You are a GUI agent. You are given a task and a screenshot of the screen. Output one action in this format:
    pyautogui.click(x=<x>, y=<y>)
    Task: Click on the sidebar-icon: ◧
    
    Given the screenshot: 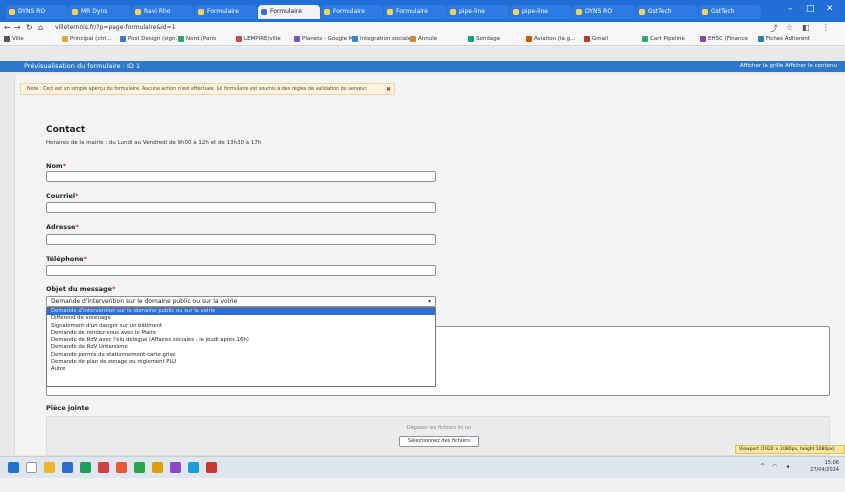 What is the action you would take?
    pyautogui.click(x=806, y=27)
    